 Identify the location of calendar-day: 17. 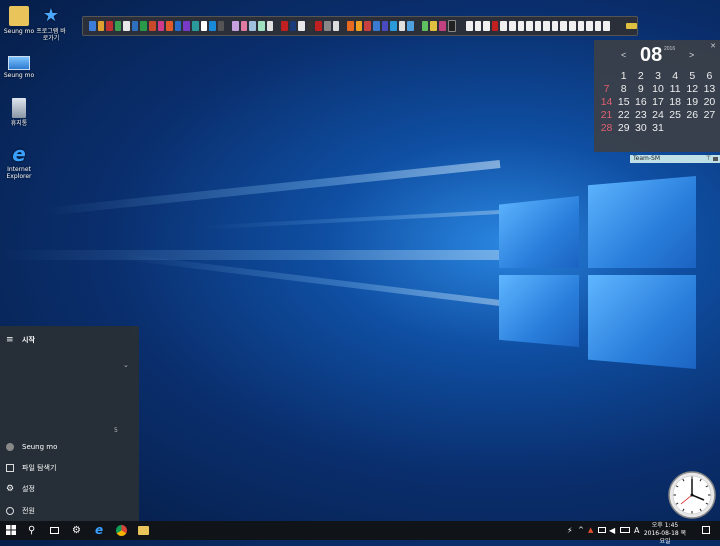
(657, 102).